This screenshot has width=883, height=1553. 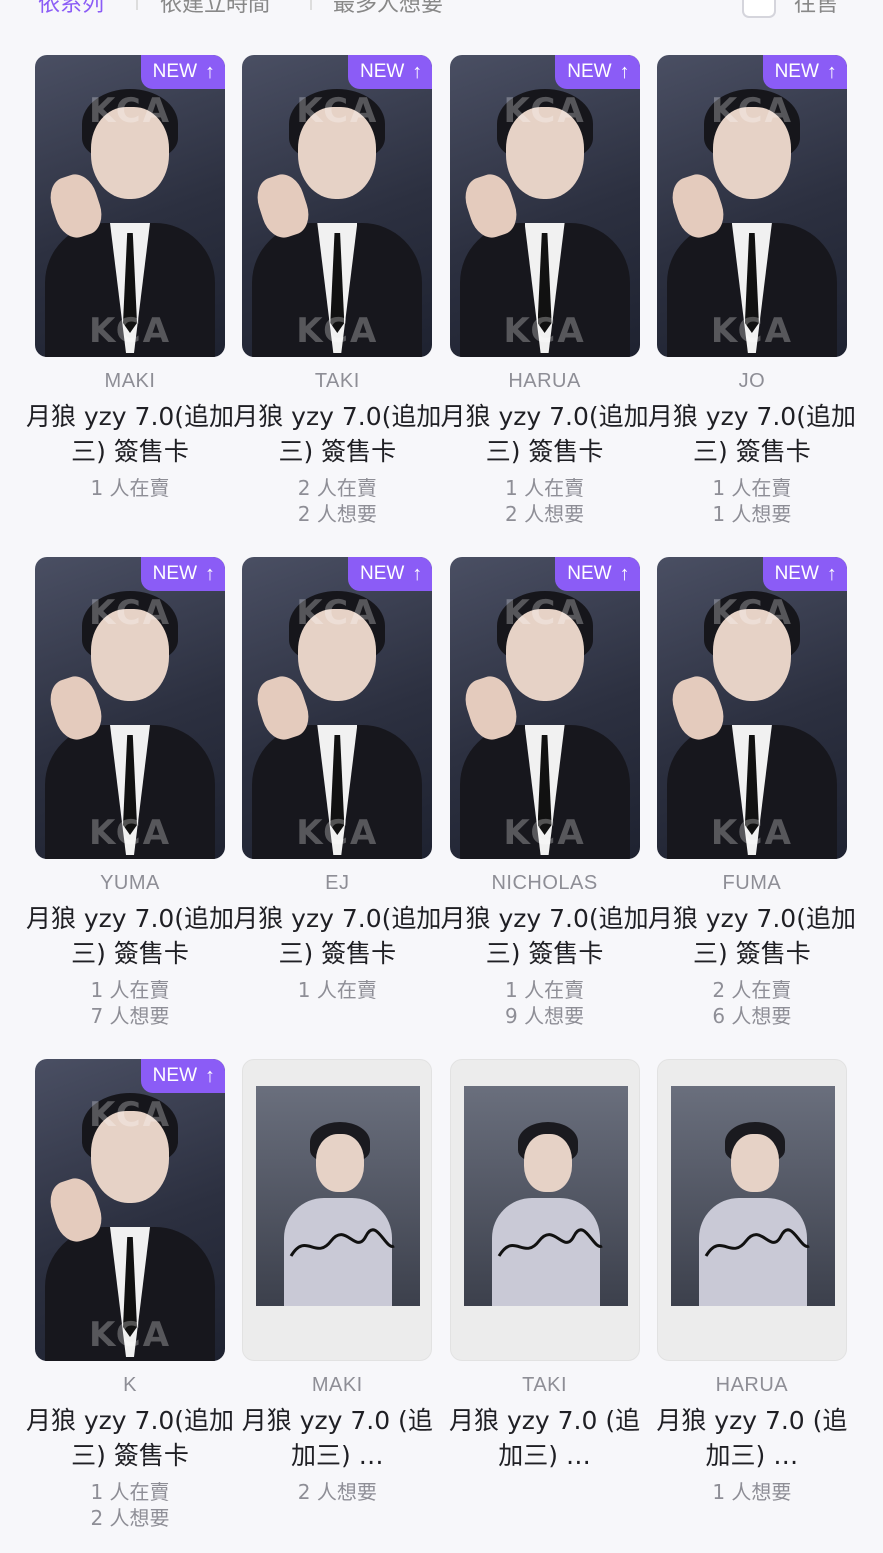 What do you see at coordinates (71, 9) in the screenshot?
I see `sort-by-series: 依系列` at bounding box center [71, 9].